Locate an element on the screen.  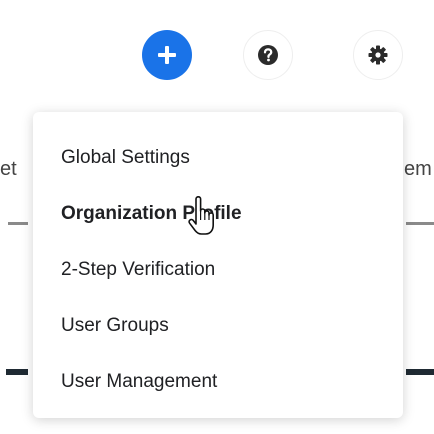
menu-item-label: User Groups is located at coordinates (115, 325).